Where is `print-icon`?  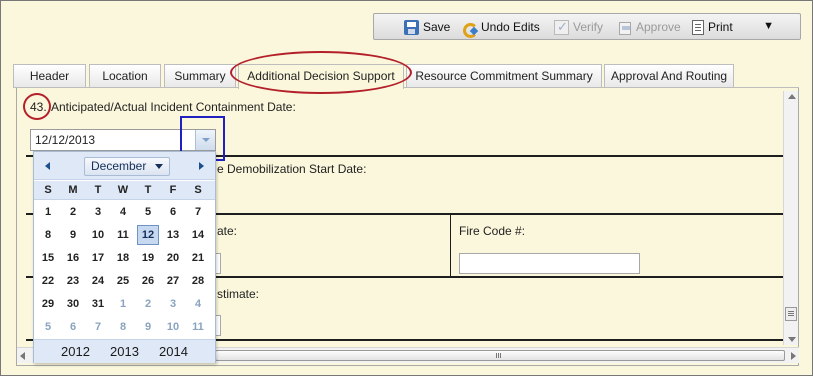 print-icon is located at coordinates (698, 27).